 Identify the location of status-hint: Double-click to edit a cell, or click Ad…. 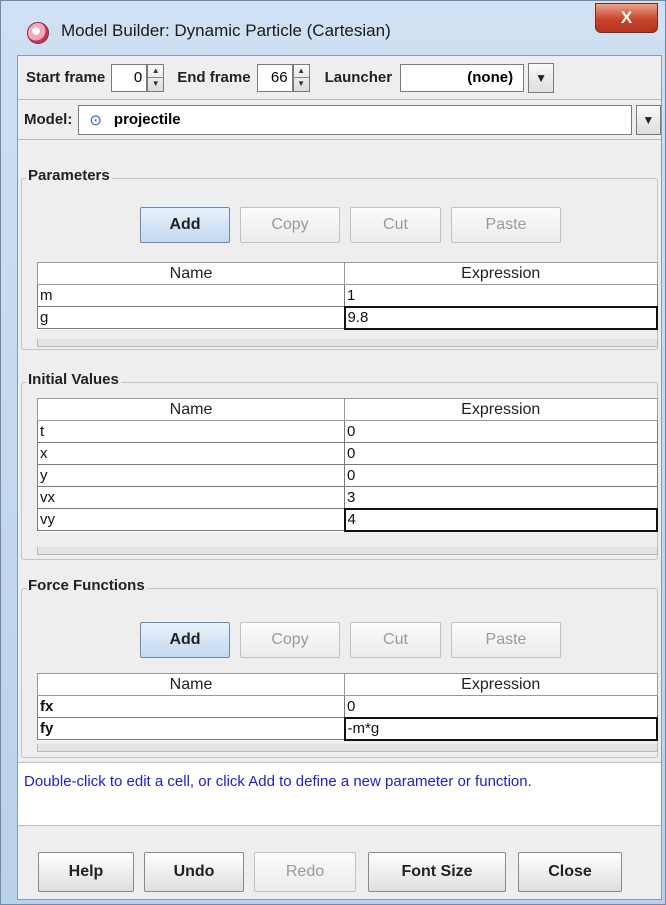
(339, 794).